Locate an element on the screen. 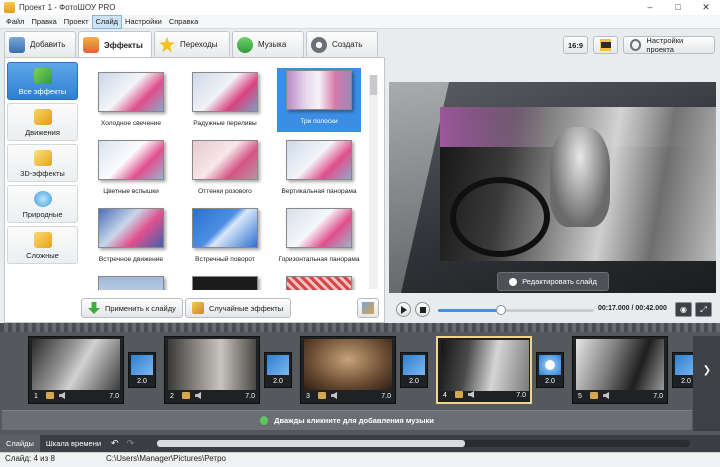 Image resolution: width=720 pixels, height=467 pixels. close-button: ✕ is located at coordinates (706, 7).